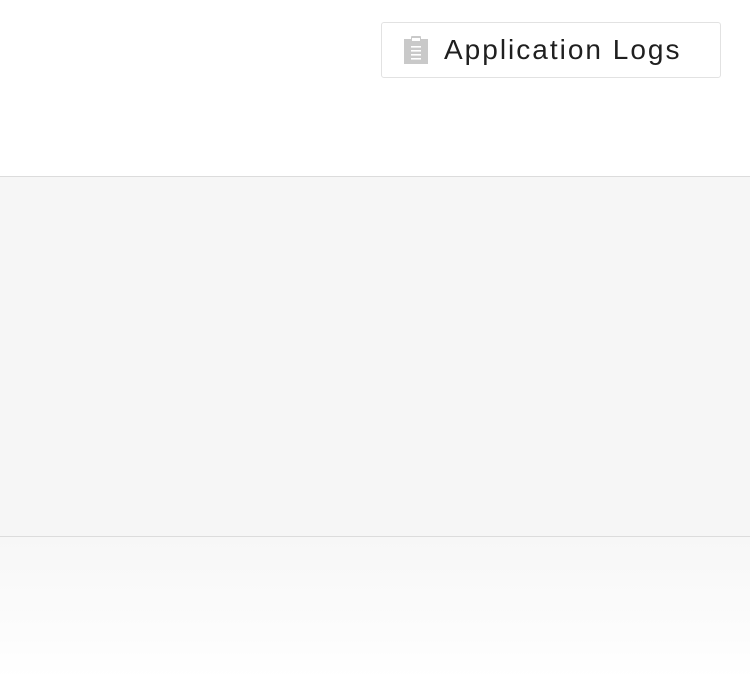 Image resolution: width=750 pixels, height=679 pixels. I want to click on clipboard-icon, so click(416, 50).